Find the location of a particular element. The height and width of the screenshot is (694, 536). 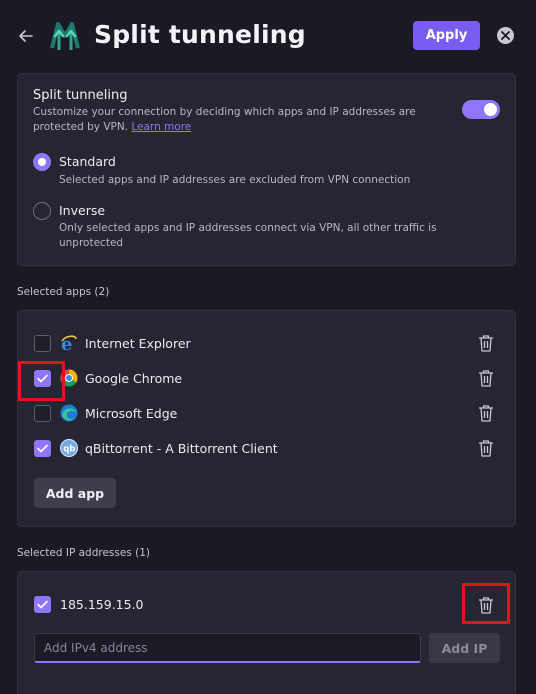

highlight-box-chrome-checkbox is located at coordinates (41, 381).